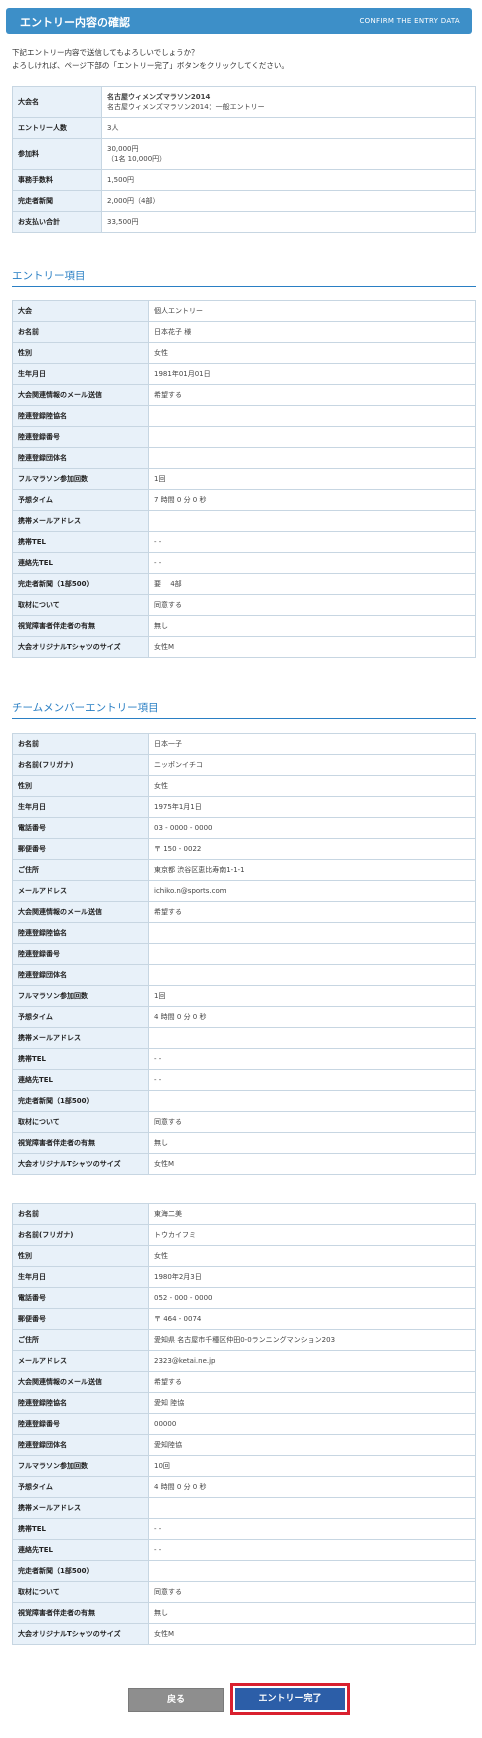 This screenshot has width=482, height=1738. What do you see at coordinates (312, 395) in the screenshot?
I see `row-value: 希望する` at bounding box center [312, 395].